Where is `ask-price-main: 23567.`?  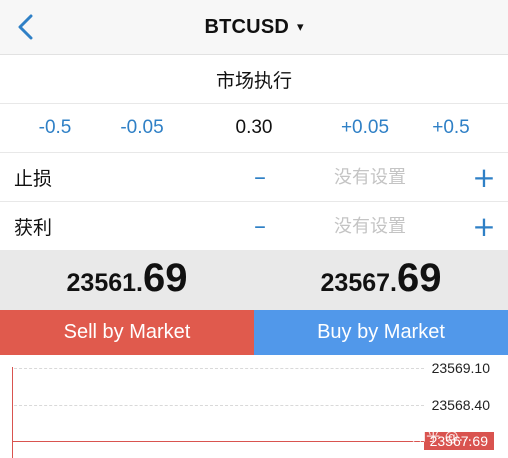
ask-price-main: 23567. is located at coordinates (358, 283).